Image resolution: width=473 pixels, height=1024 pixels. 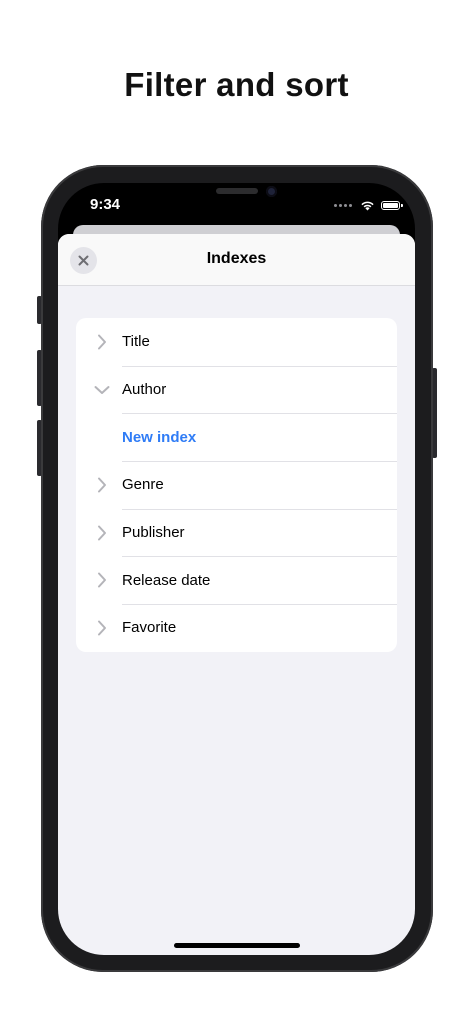 I want to click on list-item-favorite: Favorite, so click(x=236, y=628).